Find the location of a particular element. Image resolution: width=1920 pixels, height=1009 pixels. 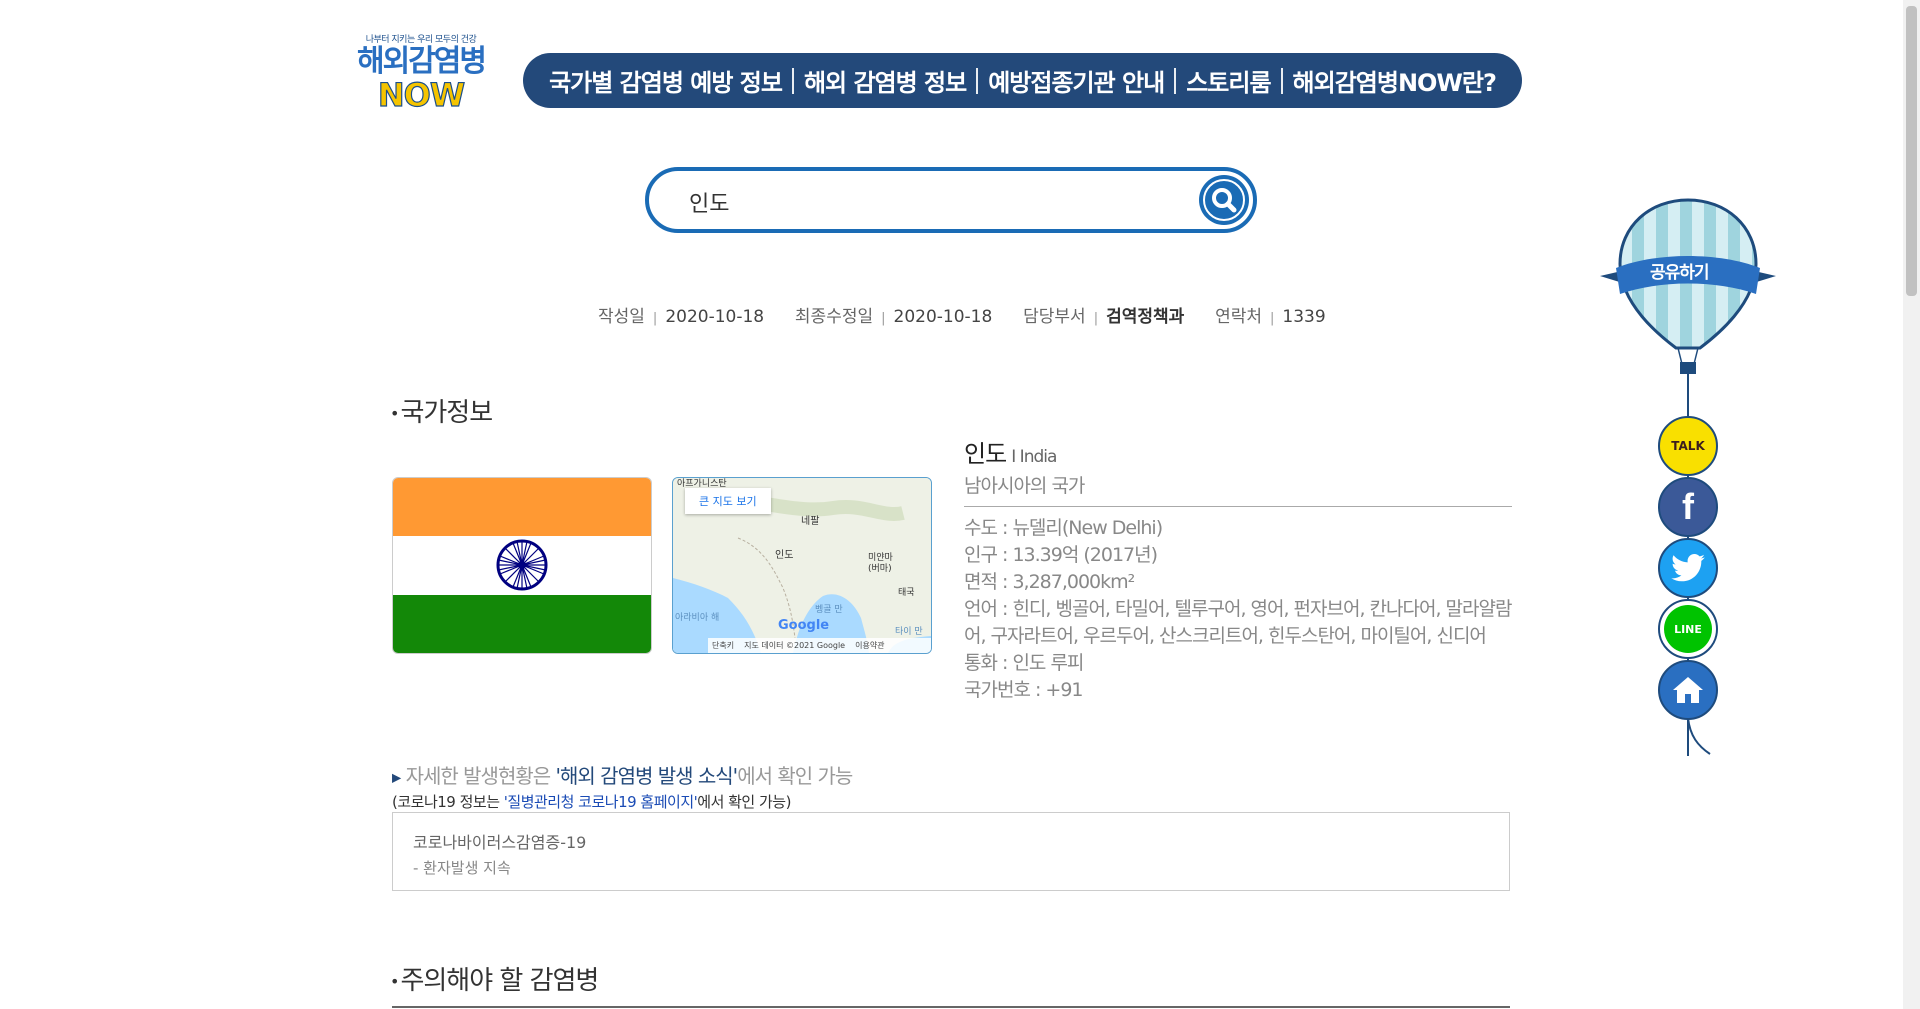

site-logo: 나부터 지키는 우리 모두의 건강 해외감염병 NOW is located at coordinates (421, 76).